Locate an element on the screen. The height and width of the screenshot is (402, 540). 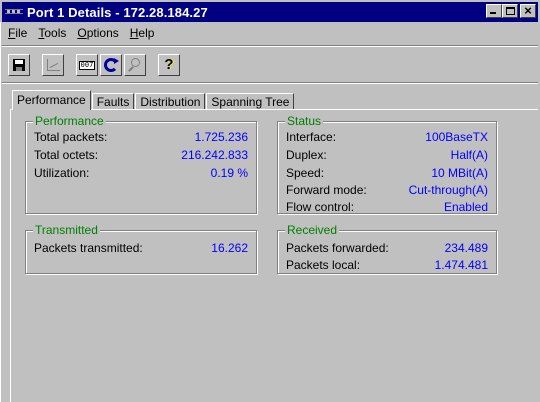
floppy-disk-icon is located at coordinates (19, 65).